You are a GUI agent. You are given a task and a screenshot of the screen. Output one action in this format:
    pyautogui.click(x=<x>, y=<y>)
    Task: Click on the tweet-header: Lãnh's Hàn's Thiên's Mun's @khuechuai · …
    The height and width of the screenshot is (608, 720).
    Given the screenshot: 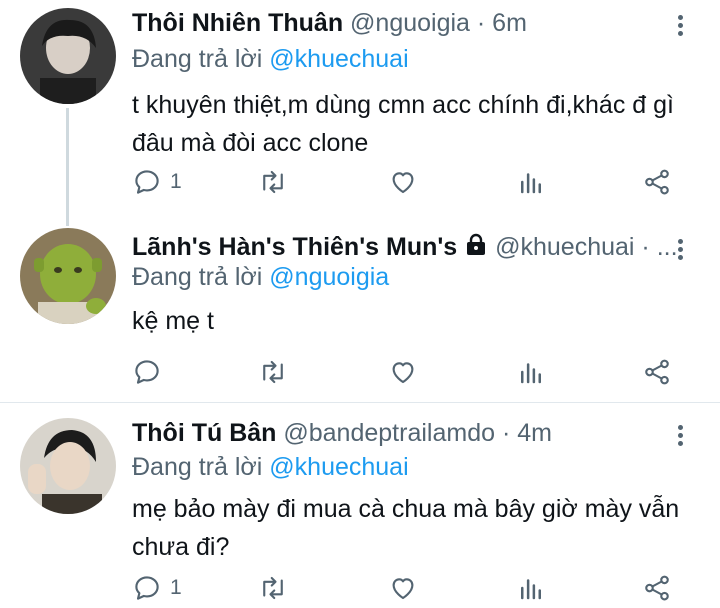 What is the action you would take?
    pyautogui.click(x=405, y=248)
    